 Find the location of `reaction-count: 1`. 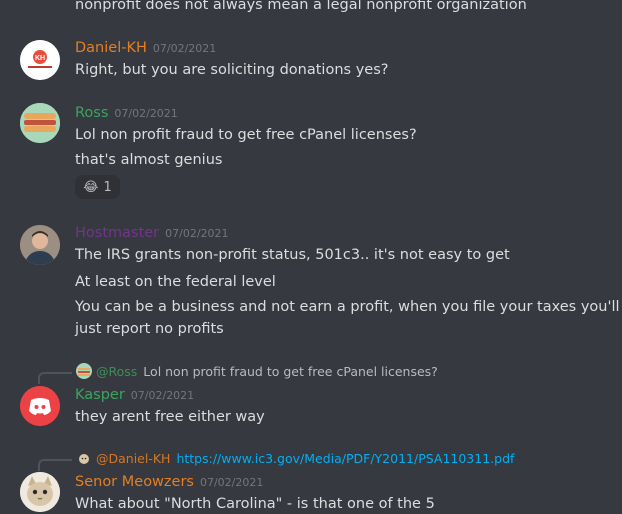

reaction-count: 1 is located at coordinates (107, 187).